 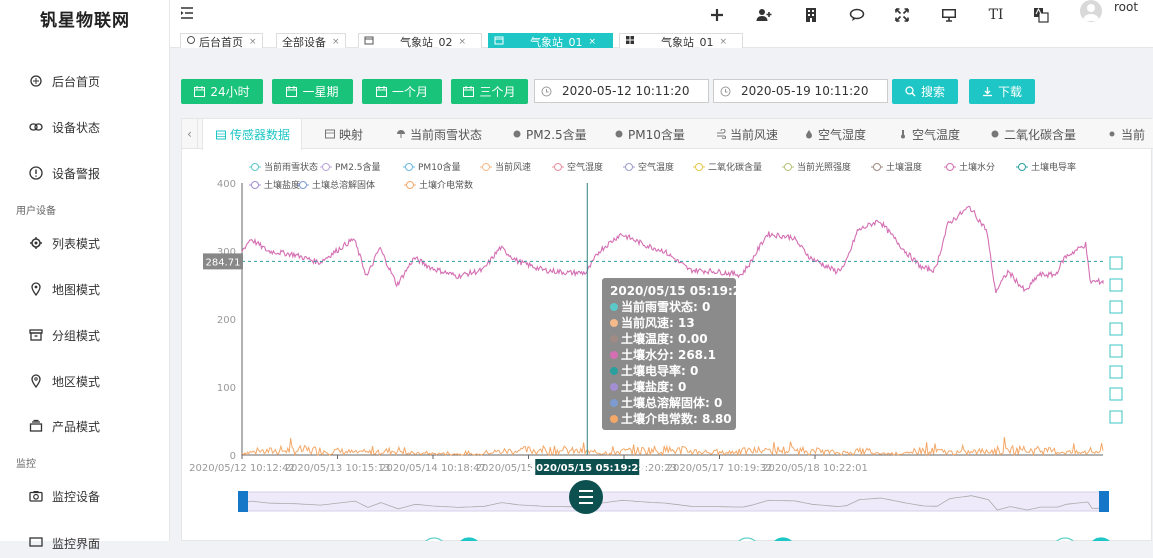 What do you see at coordinates (672, 447) in the screenshot?
I see `series-wind-speed` at bounding box center [672, 447].